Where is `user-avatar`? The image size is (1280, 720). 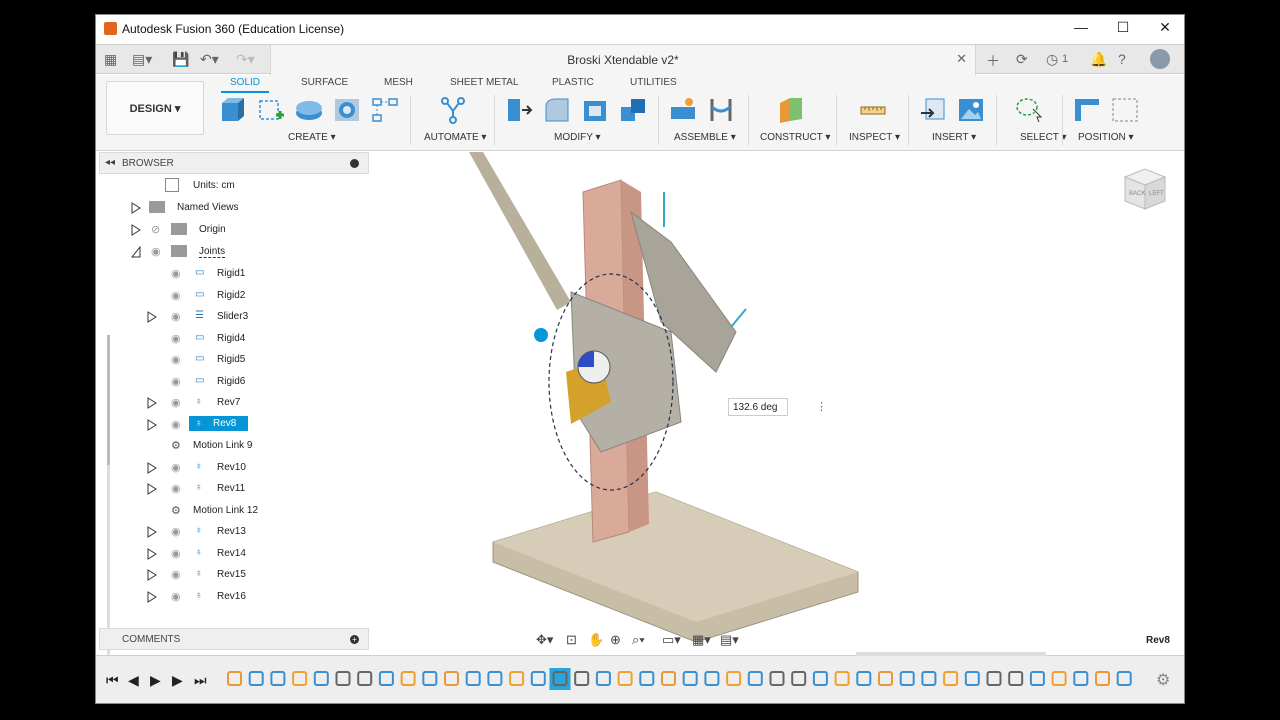
user-avatar is located at coordinates (1160, 59).